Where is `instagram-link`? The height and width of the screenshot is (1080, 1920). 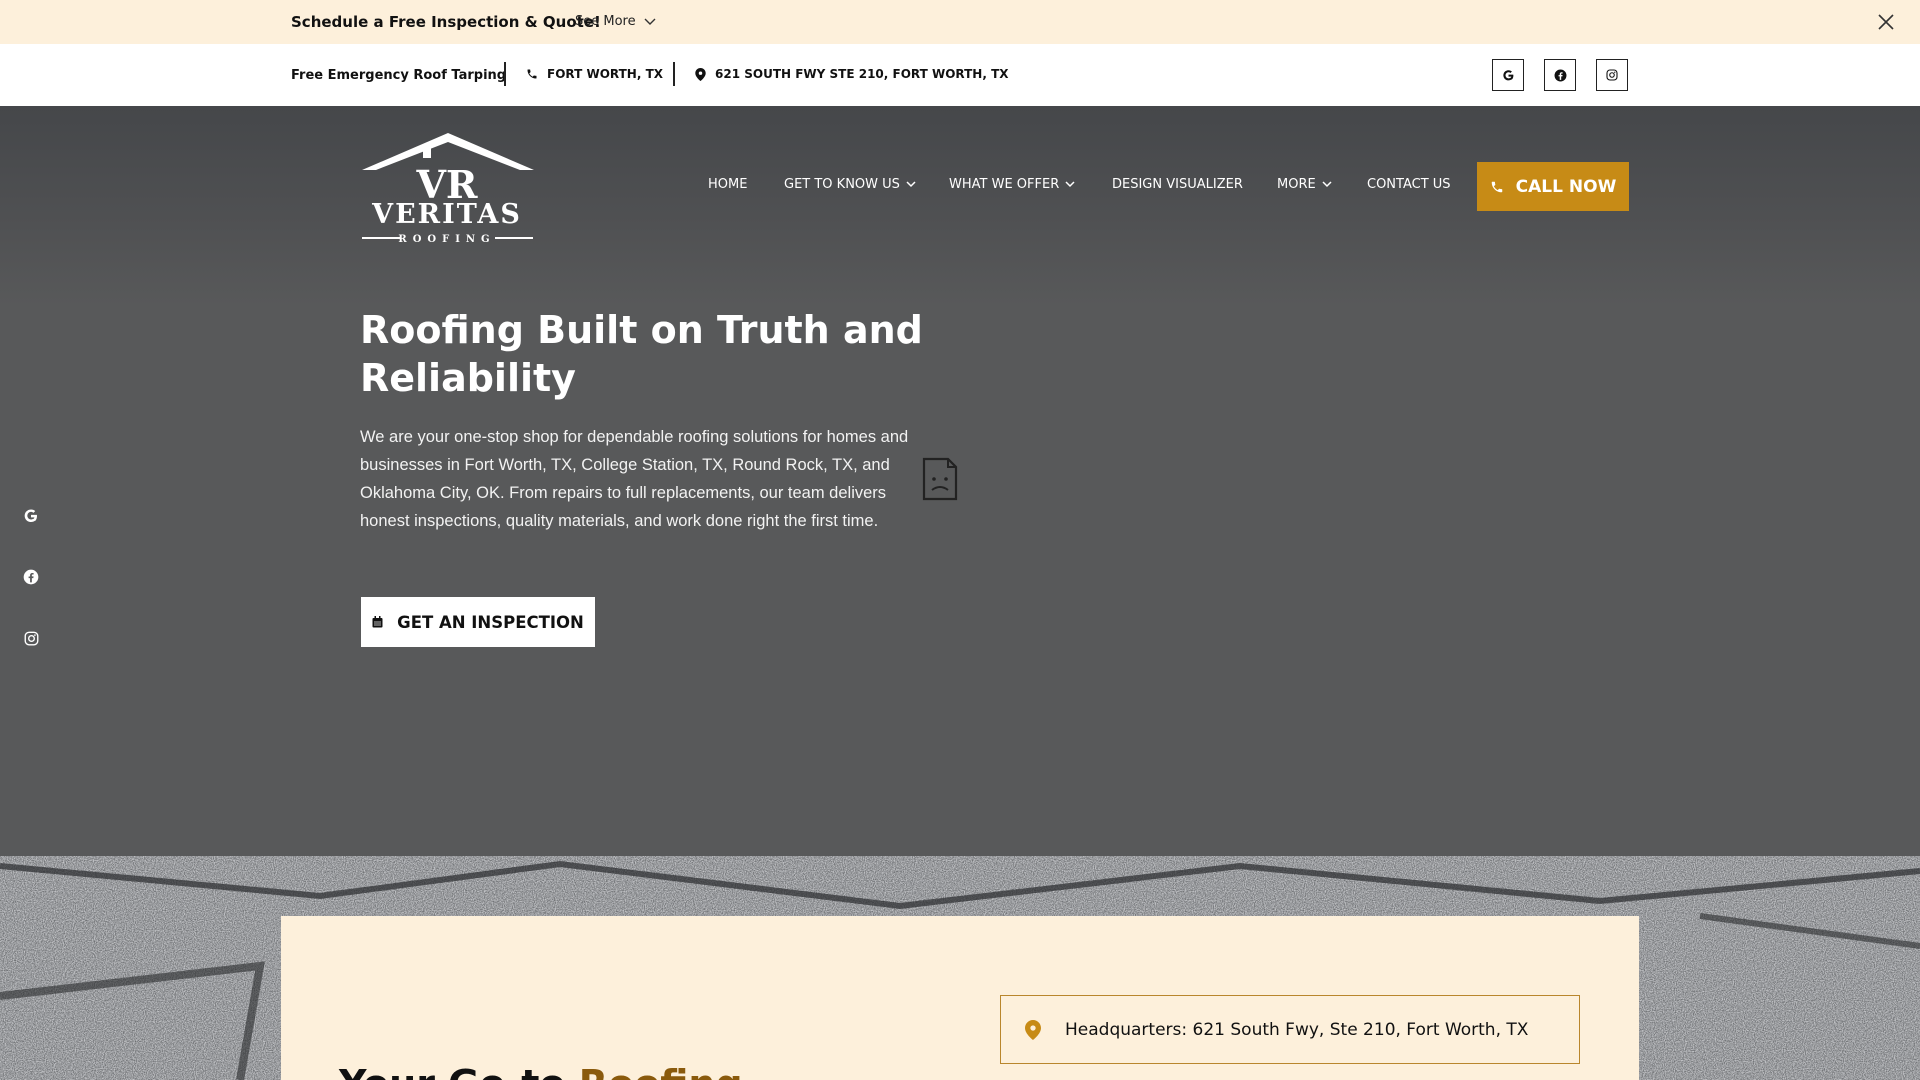 instagram-link is located at coordinates (1612, 75).